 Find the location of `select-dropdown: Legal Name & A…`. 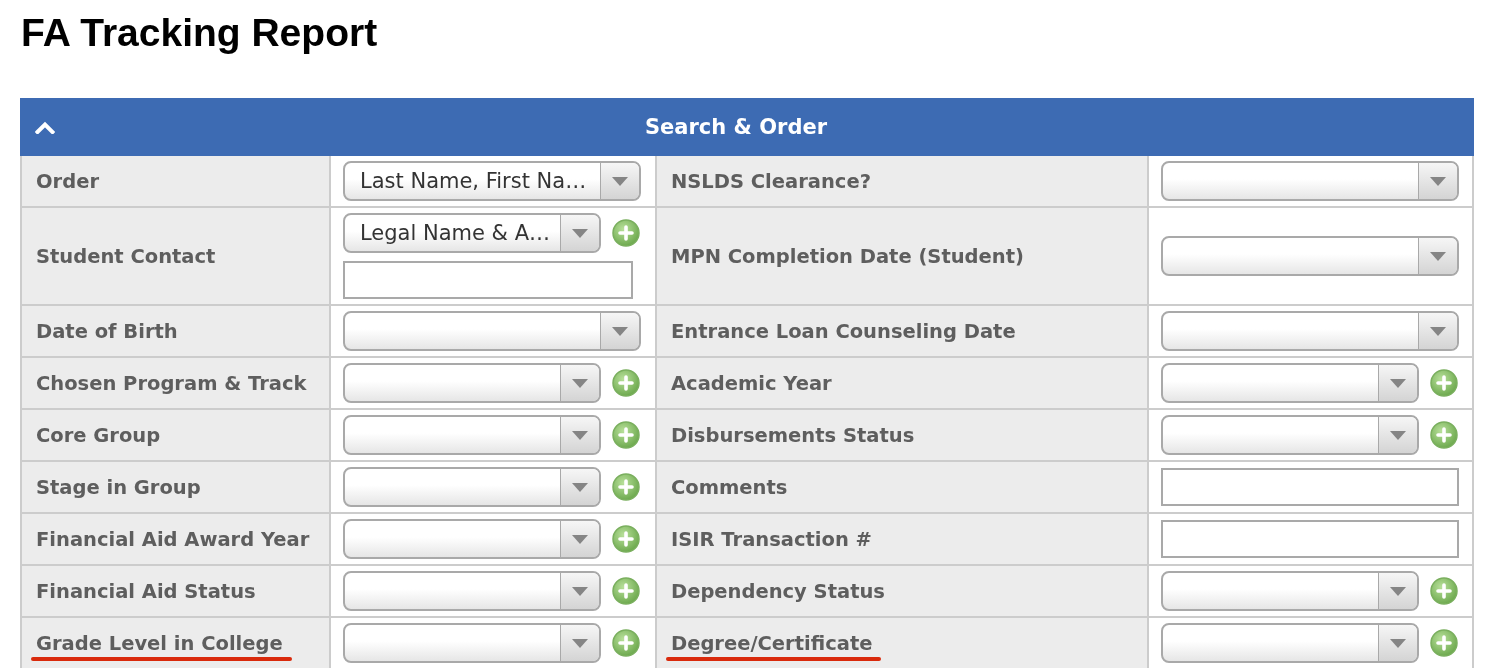

select-dropdown: Legal Name & A… is located at coordinates (472, 233).